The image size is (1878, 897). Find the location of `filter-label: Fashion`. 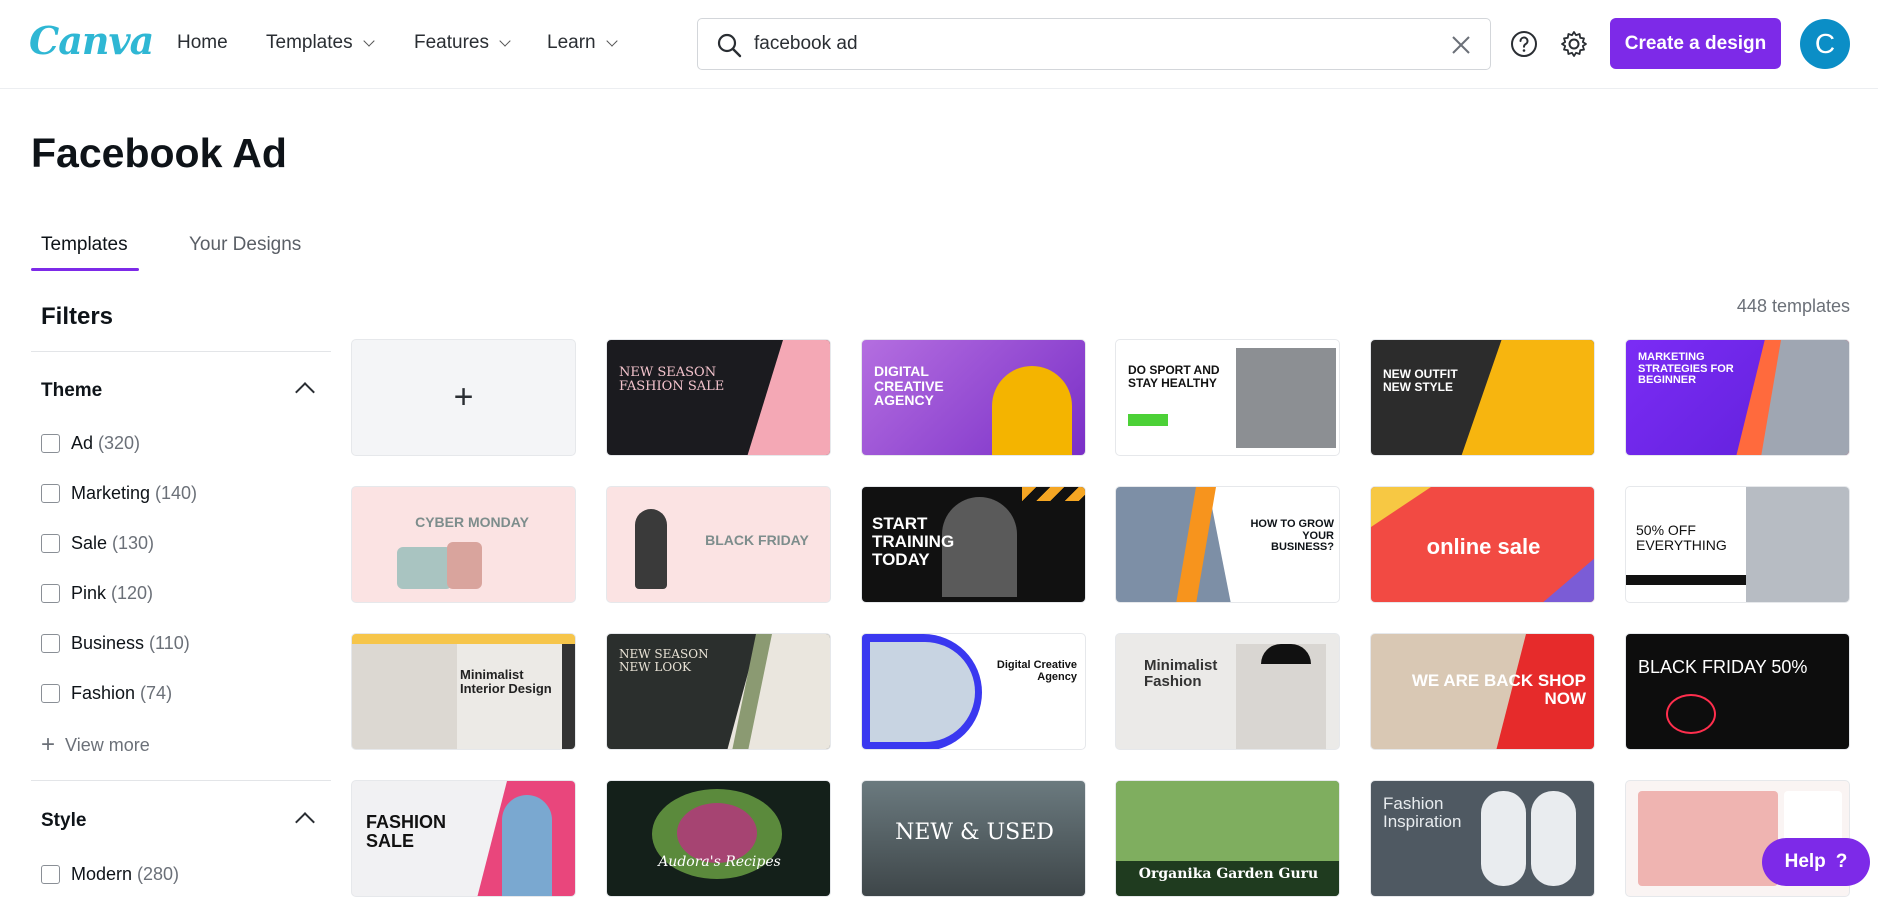

filter-label: Fashion is located at coordinates (103, 693).